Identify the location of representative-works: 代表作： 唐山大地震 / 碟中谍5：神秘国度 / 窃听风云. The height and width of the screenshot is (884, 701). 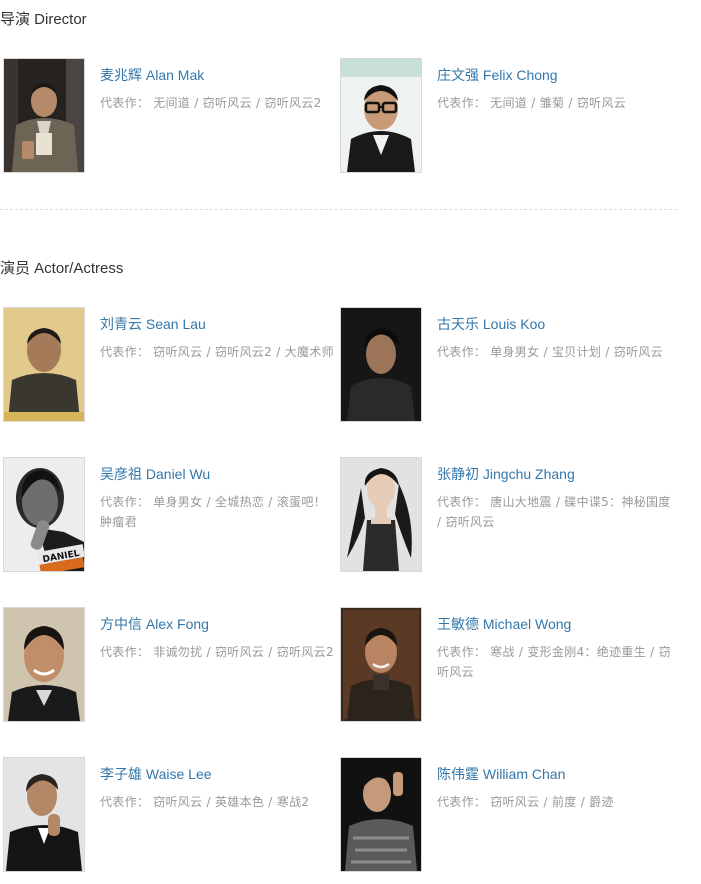
(554, 512).